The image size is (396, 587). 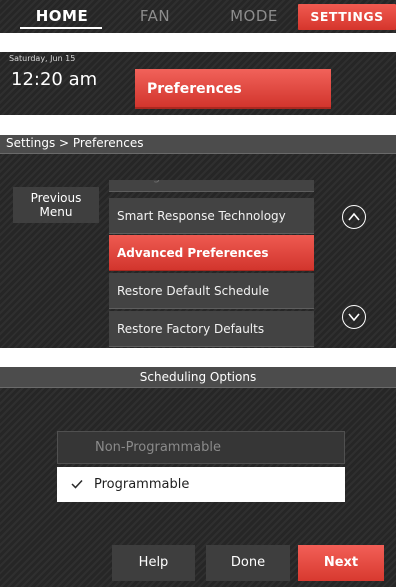 I want to click on scroll-down-button, so click(x=354, y=317).